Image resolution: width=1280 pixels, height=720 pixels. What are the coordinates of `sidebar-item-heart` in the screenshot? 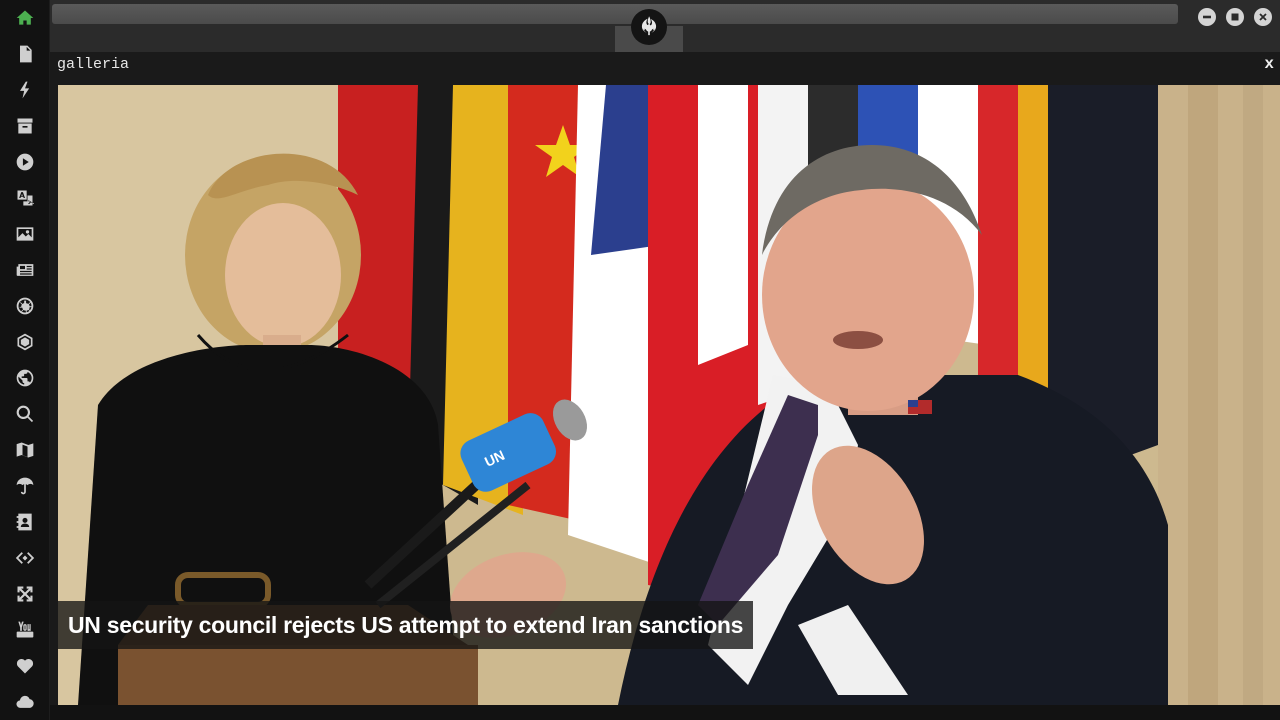 It's located at (25, 666).